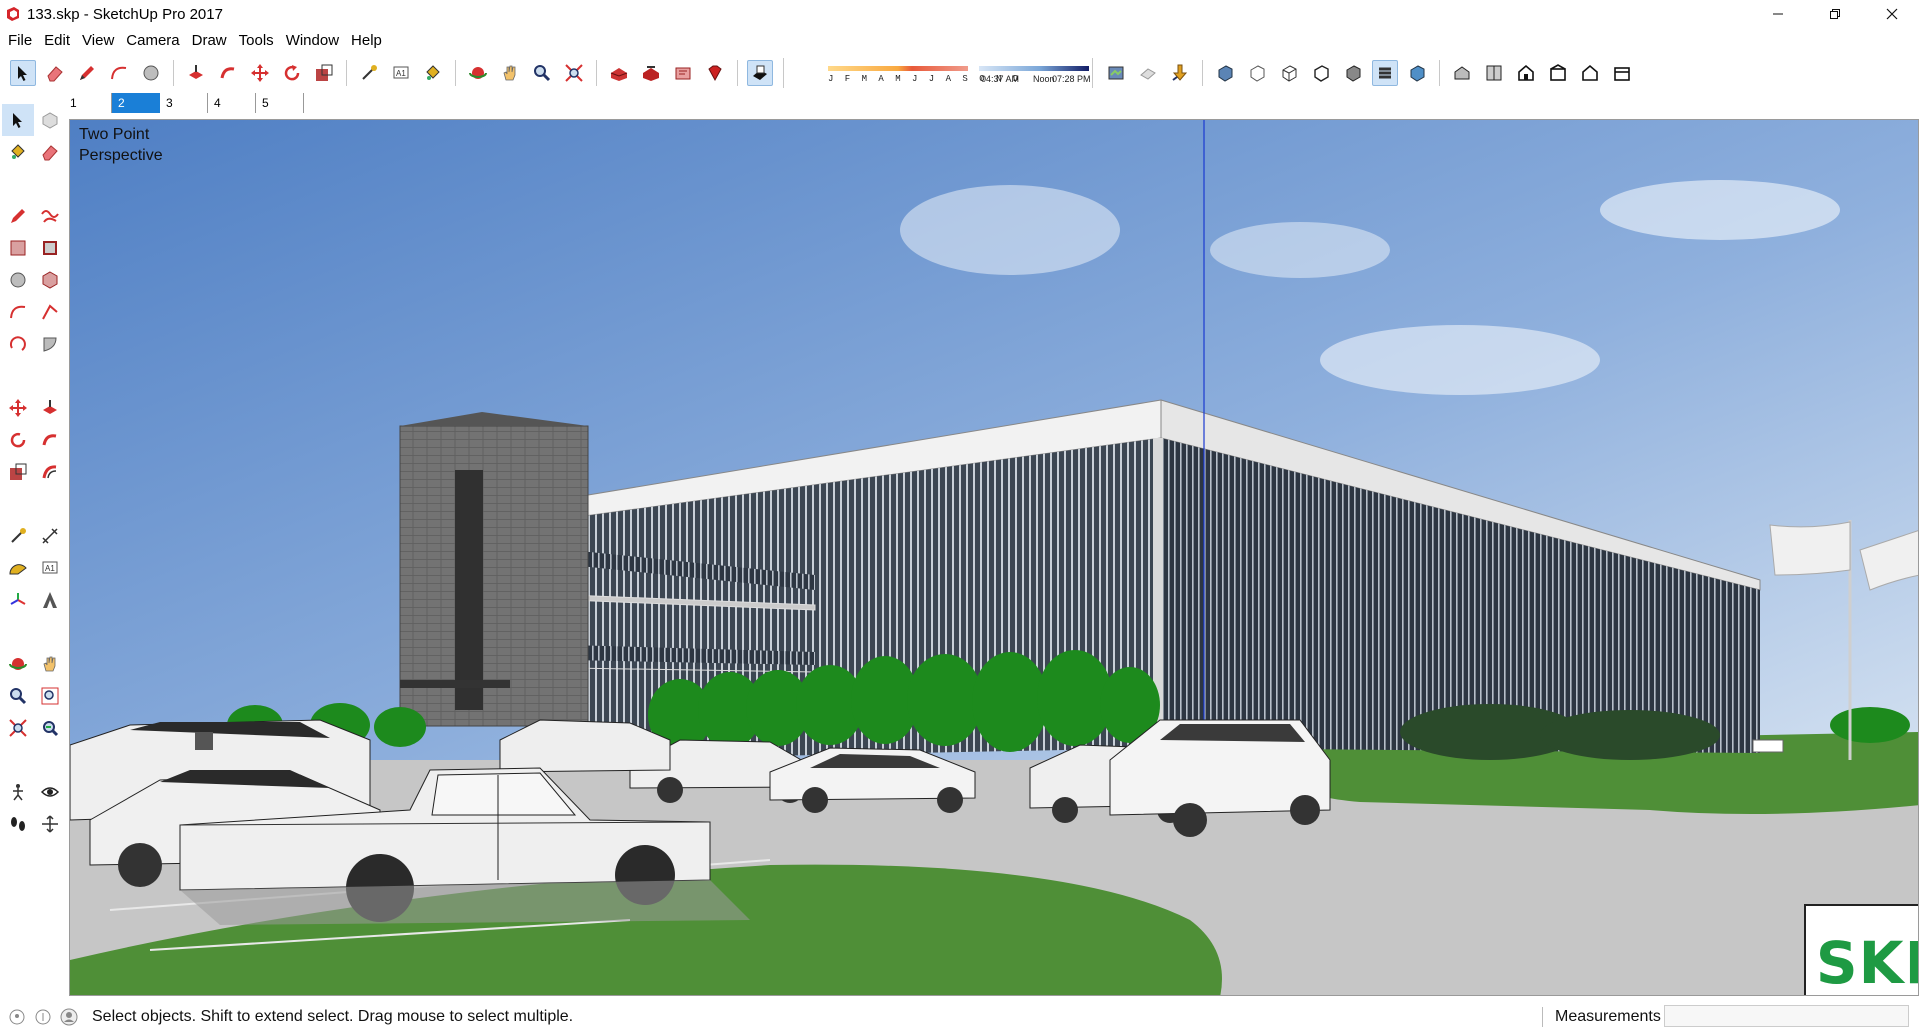 The image size is (1920, 1030). I want to click on line-tool, so click(18, 216).